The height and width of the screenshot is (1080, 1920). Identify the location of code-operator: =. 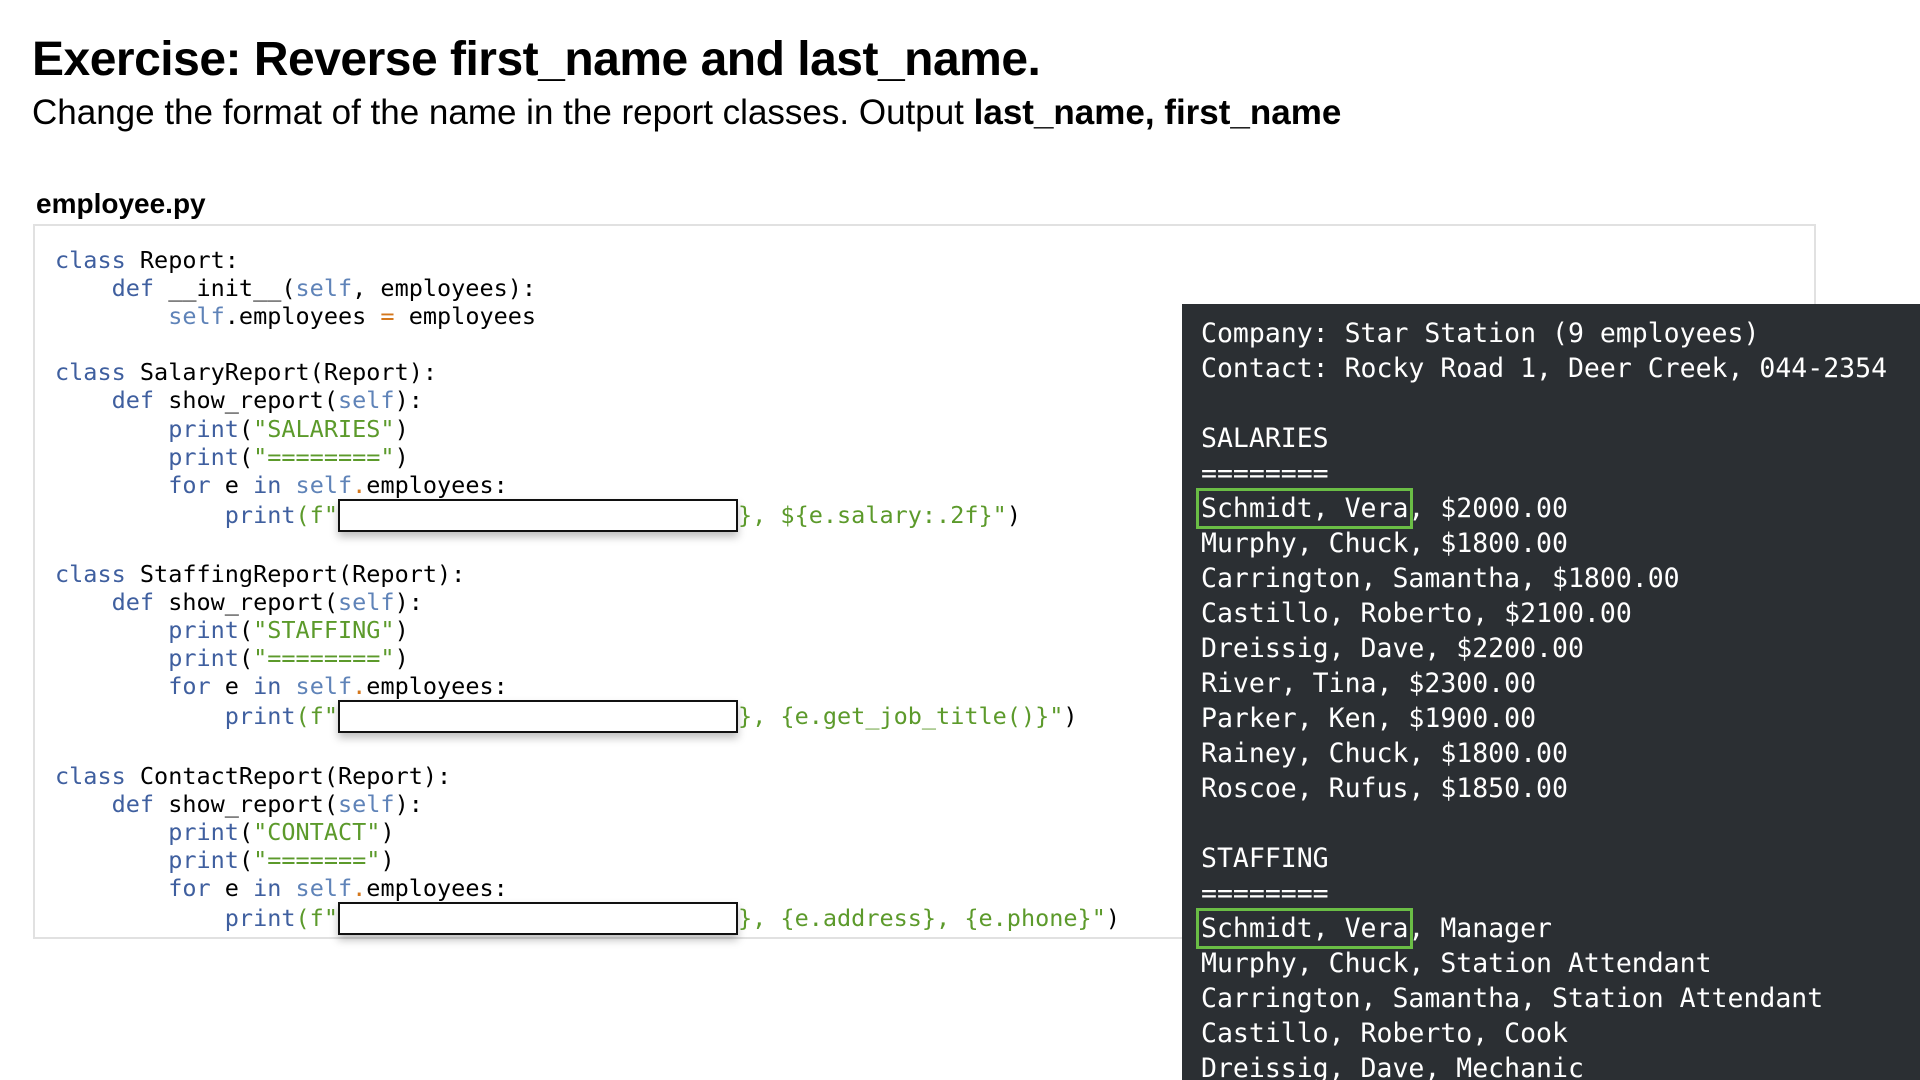
(387, 316).